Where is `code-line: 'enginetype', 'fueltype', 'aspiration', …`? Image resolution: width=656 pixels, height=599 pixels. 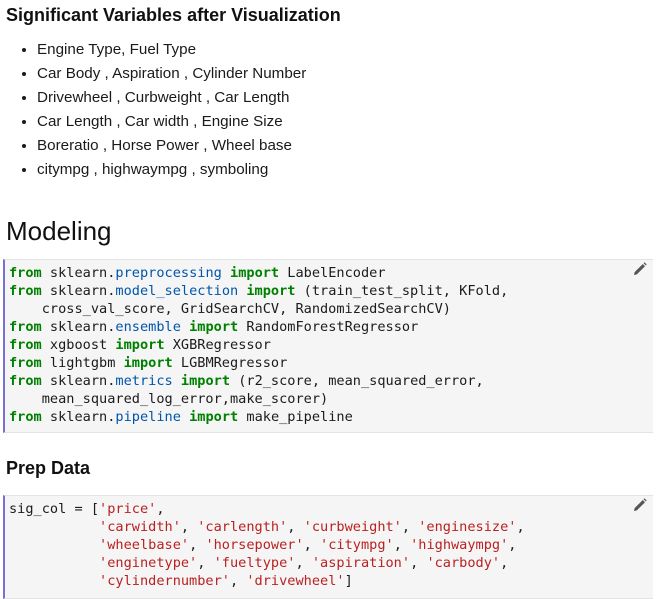 code-line: 'enginetype', 'fueltype', 'aspiration', … is located at coordinates (258, 563).